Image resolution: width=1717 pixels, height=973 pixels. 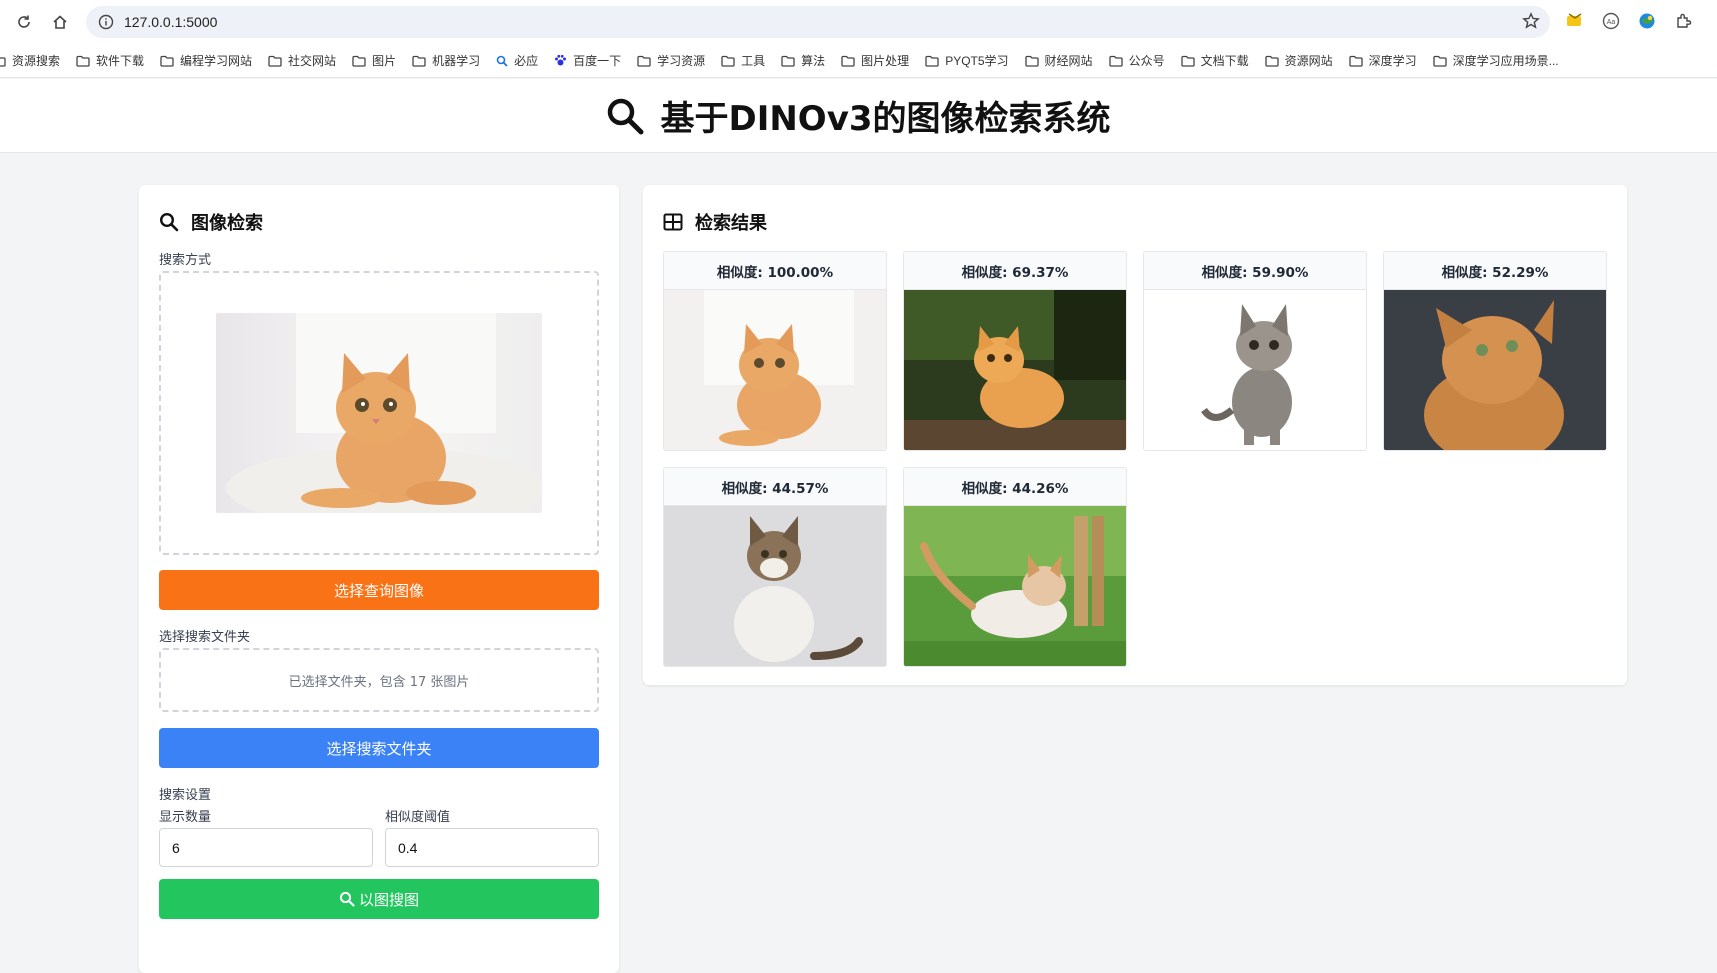 I want to click on count-field: 显示数量, so click(x=266, y=836).